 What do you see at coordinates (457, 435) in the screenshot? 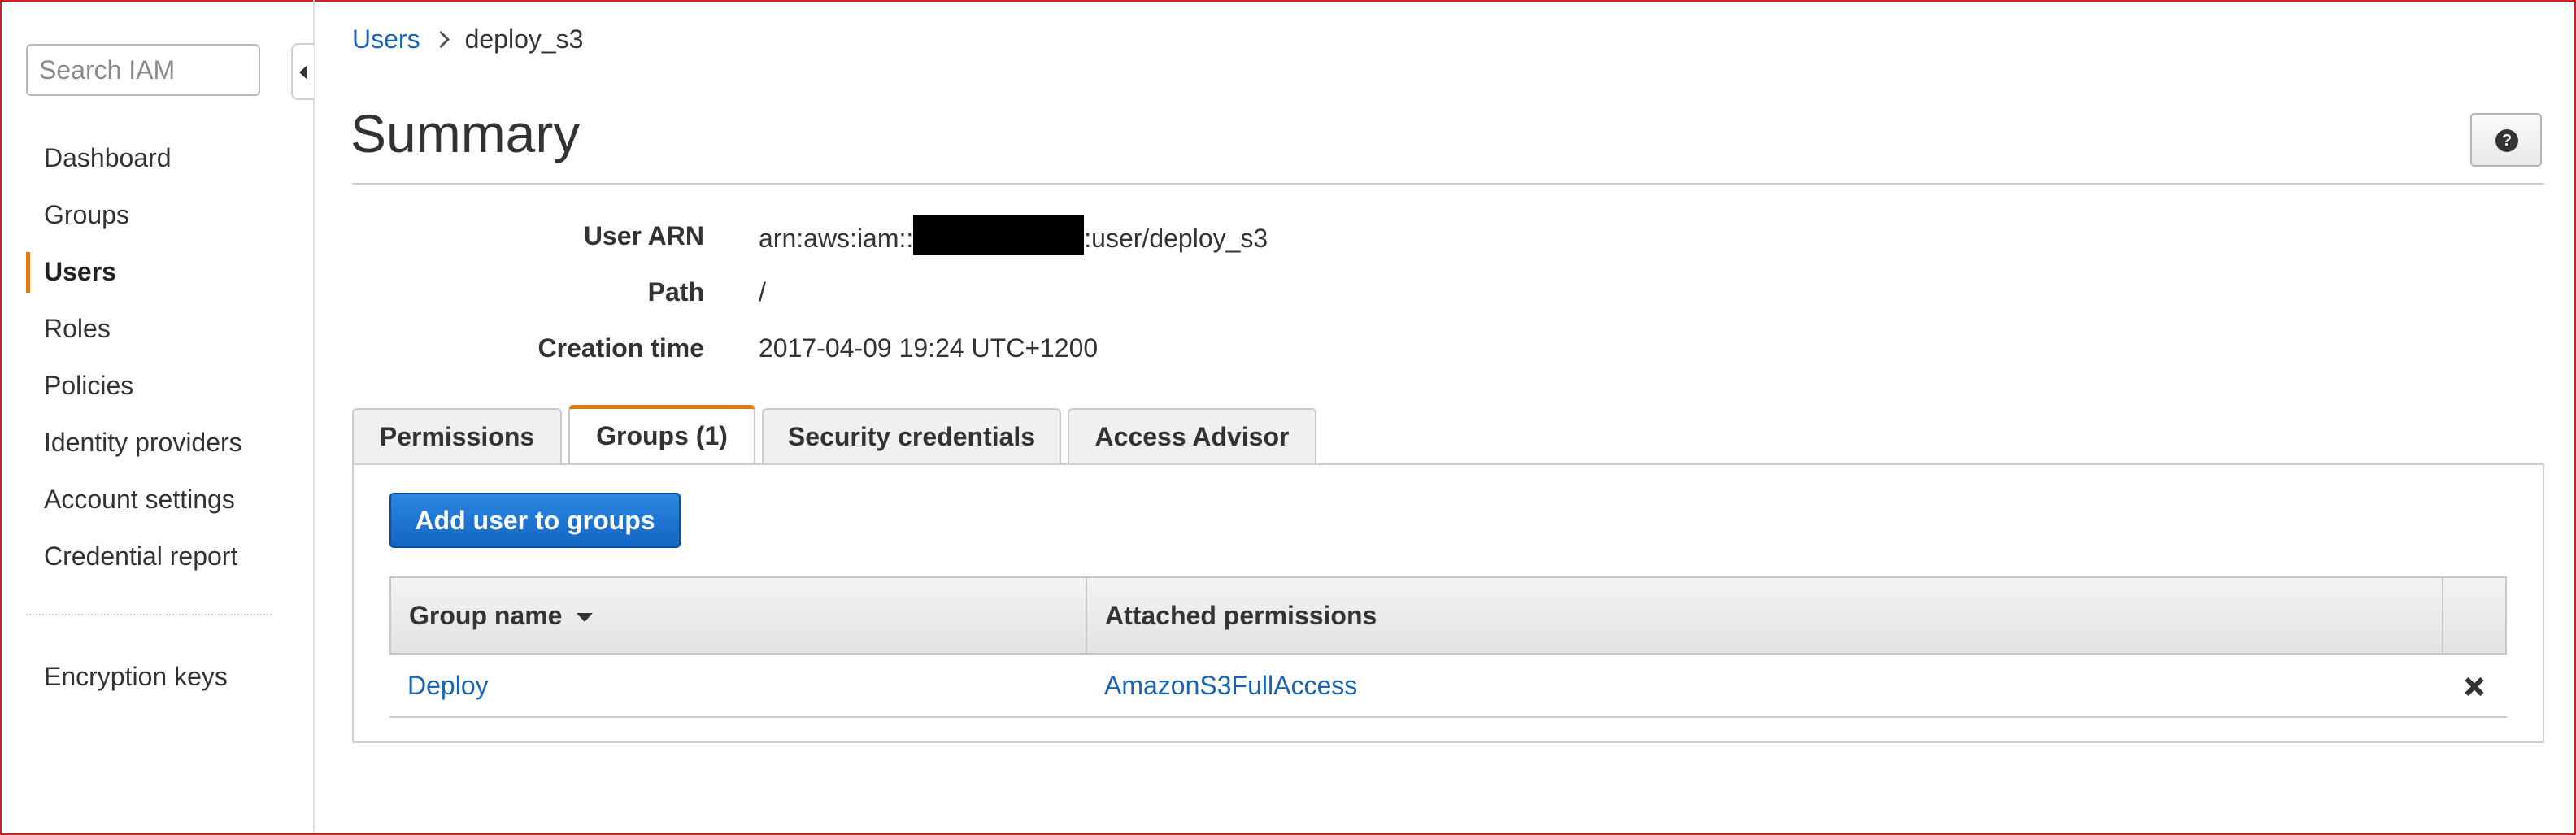
I see `tab-permissions: Permissions` at bounding box center [457, 435].